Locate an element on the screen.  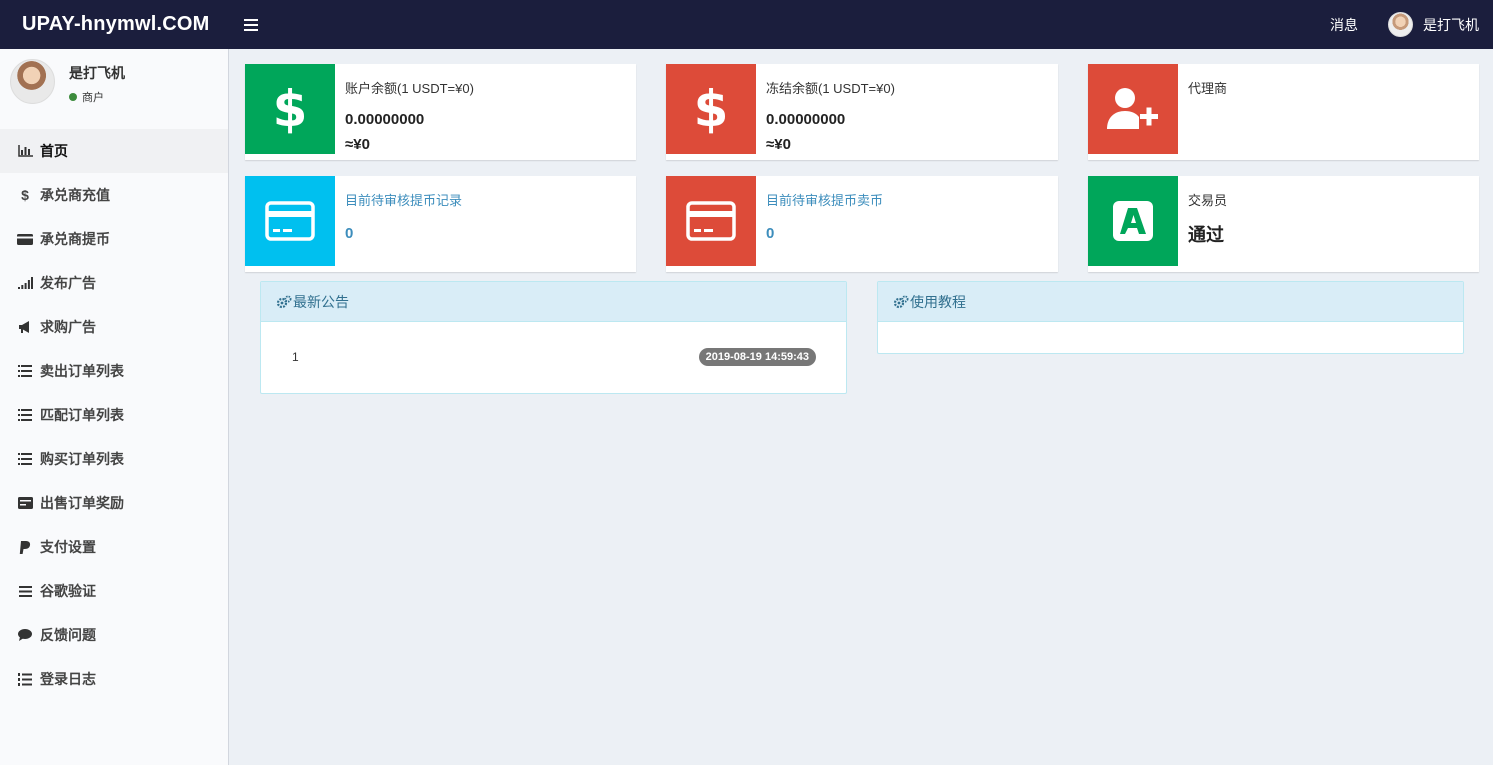
sidebar-item-label: 支付设置 is located at coordinates (68, 547).